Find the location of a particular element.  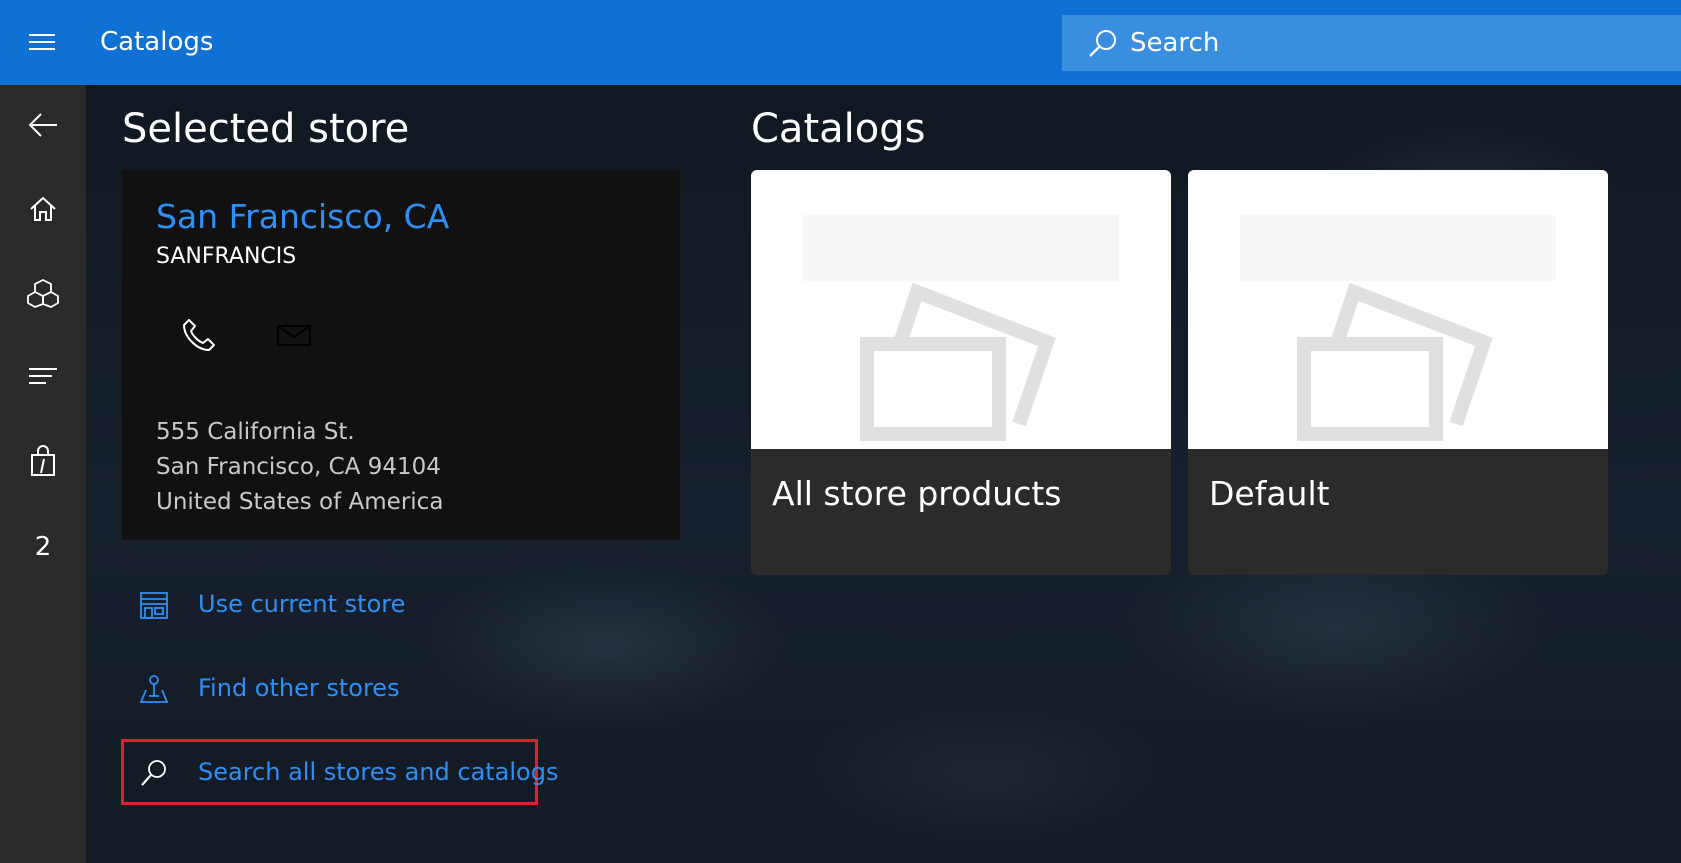

cart-count-badge: 2 is located at coordinates (43, 547).